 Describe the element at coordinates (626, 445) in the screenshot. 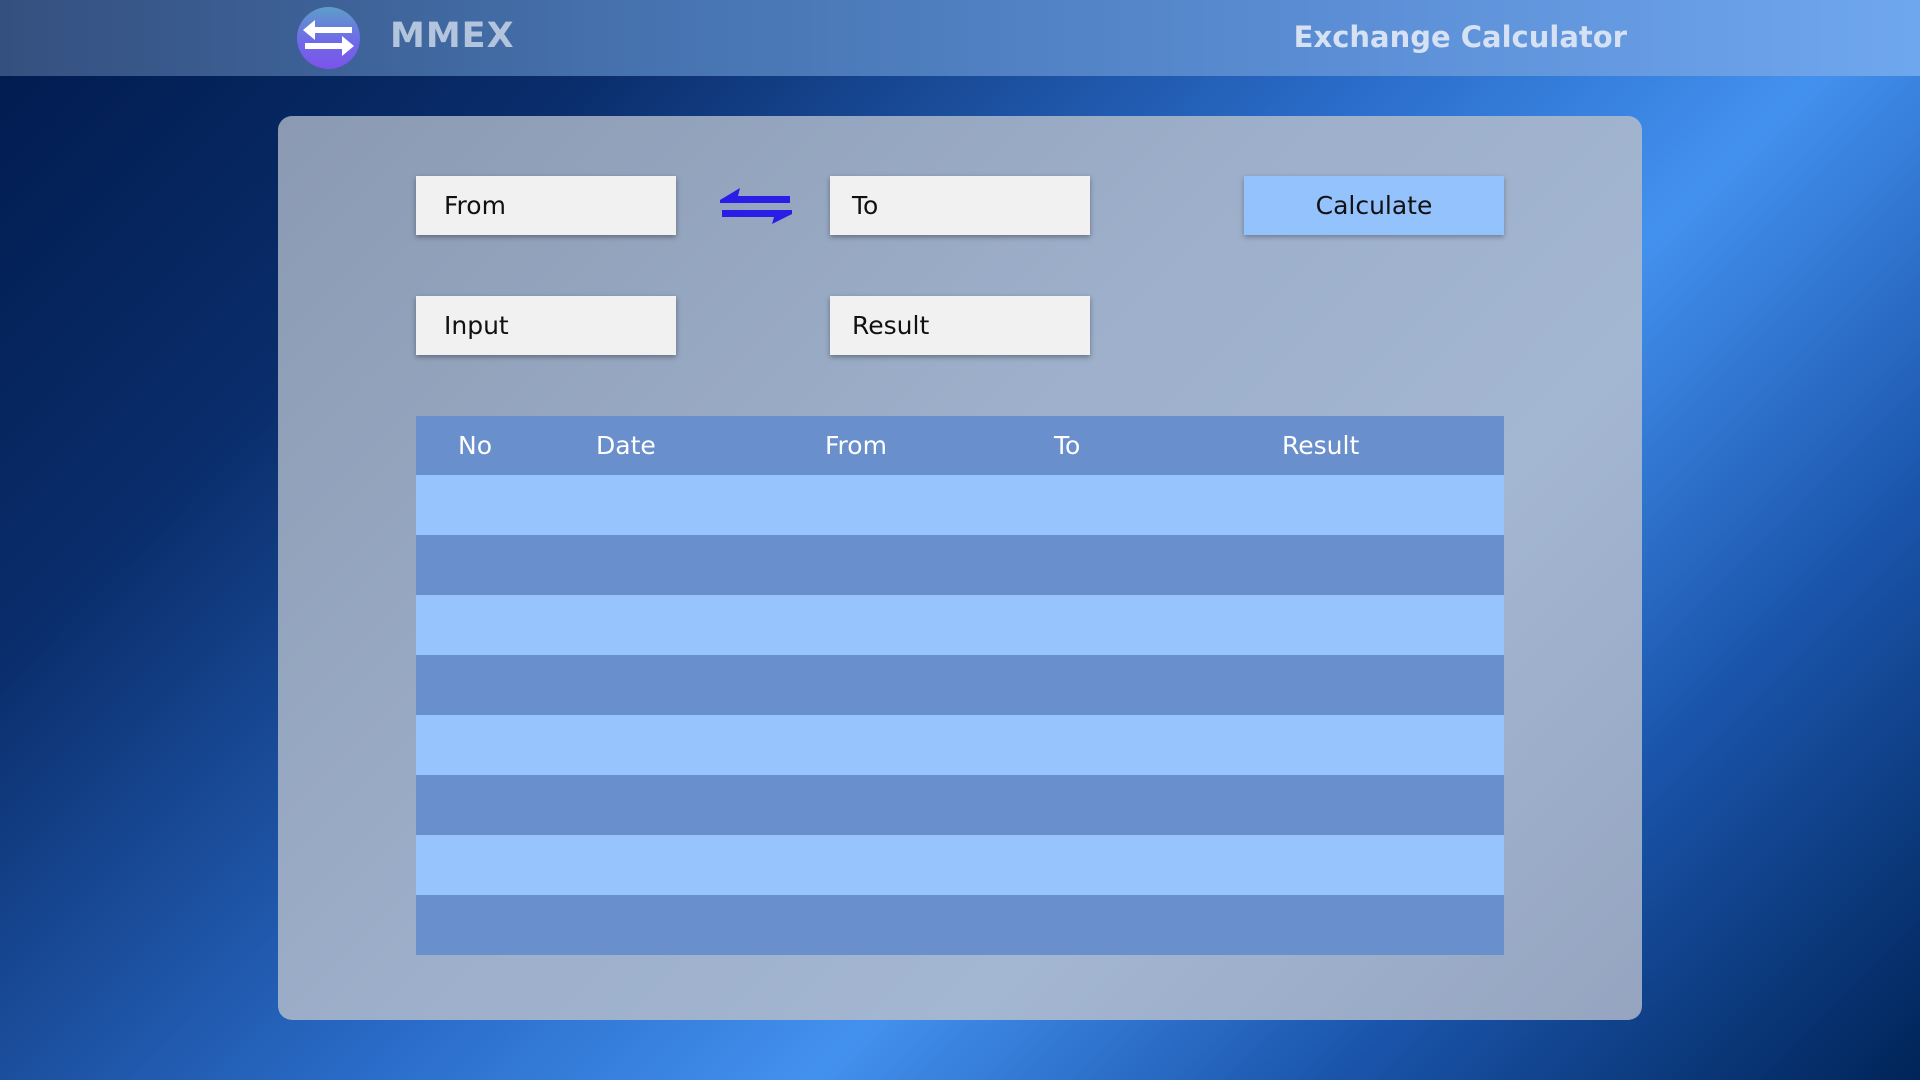

I see `column-header-date: Date` at that location.